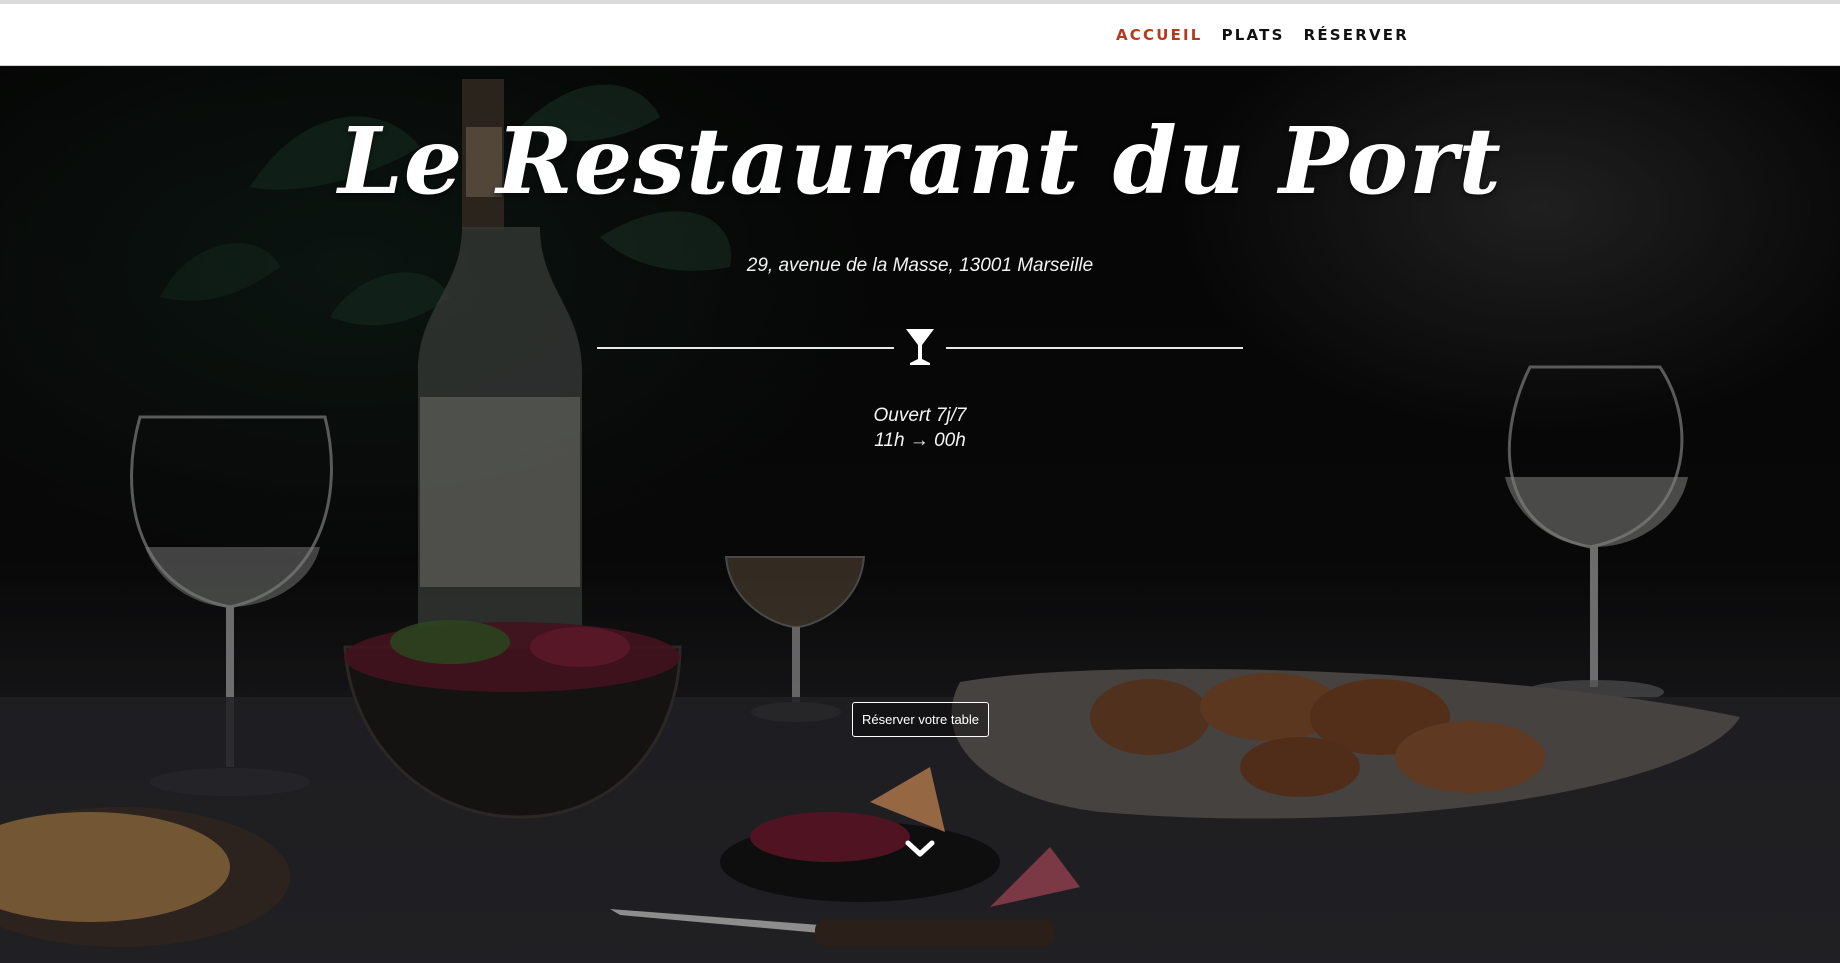 The height and width of the screenshot is (963, 1840). Describe the element at coordinates (920, 265) in the screenshot. I see `hero-address: 29, avenue de la Masse, 13001 Marseille` at that location.